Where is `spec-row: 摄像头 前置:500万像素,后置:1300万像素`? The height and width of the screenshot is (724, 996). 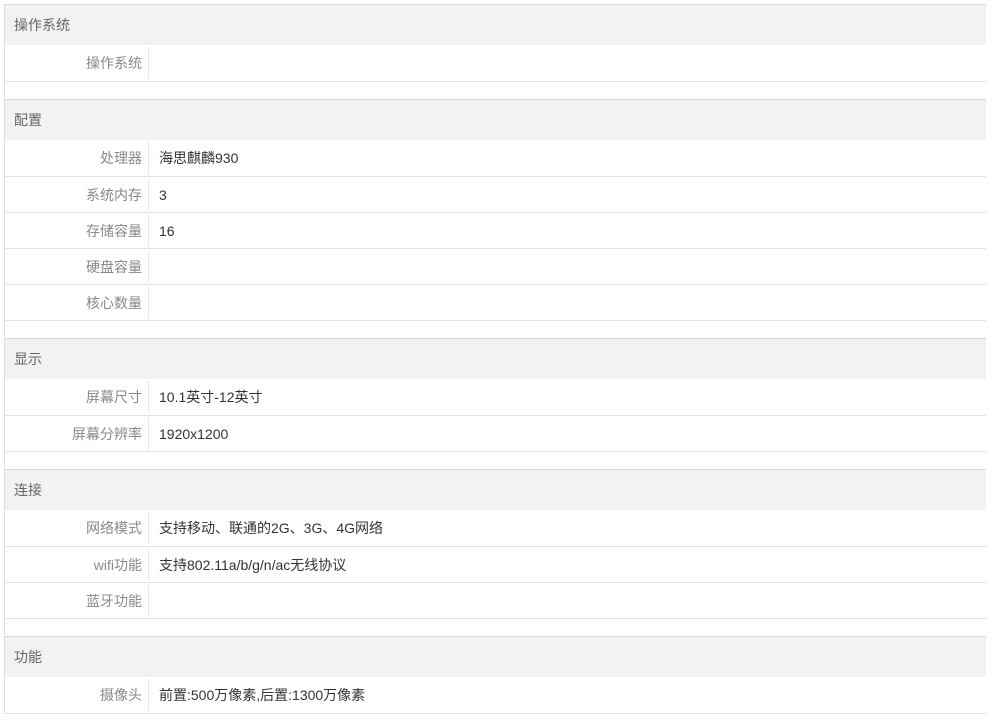
spec-row: 摄像头 前置:500万像素,后置:1300万像素 is located at coordinates (495, 695).